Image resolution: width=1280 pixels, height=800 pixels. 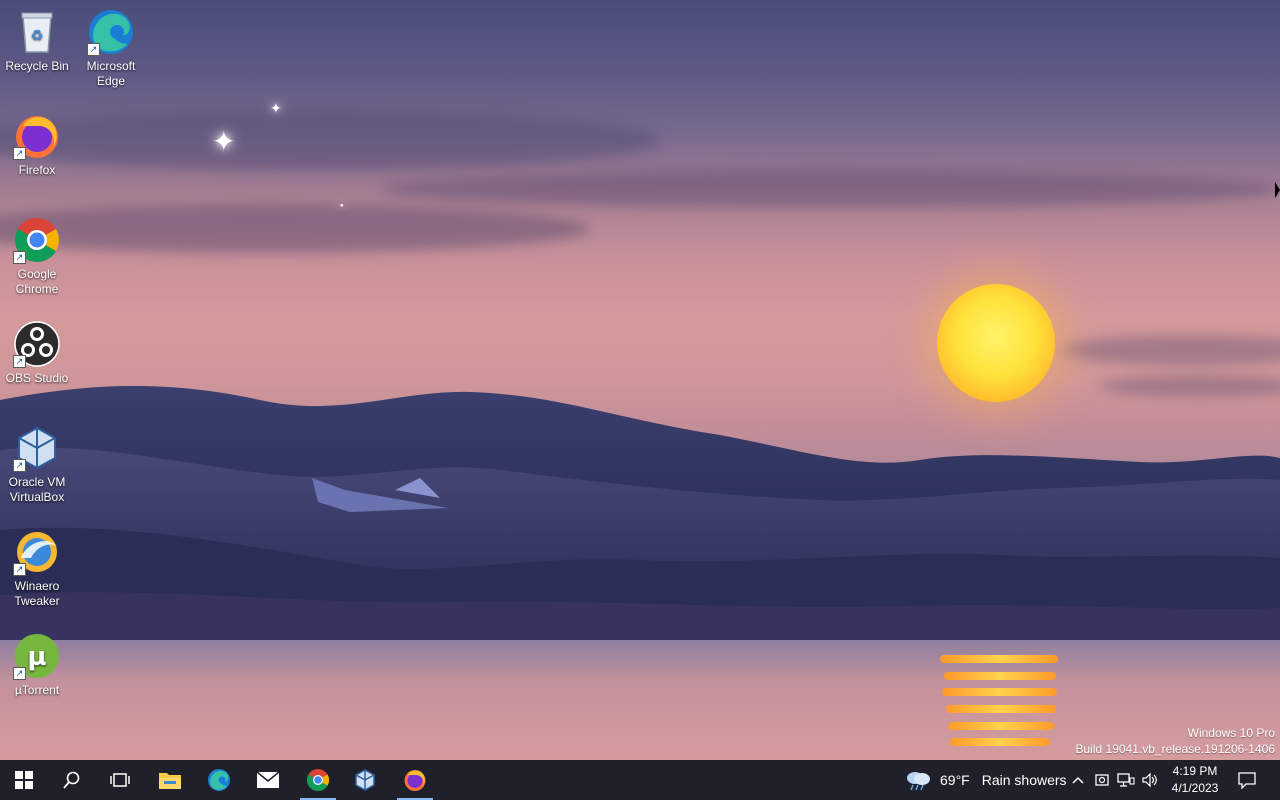 I want to click on mail-icon, so click(x=268, y=779).